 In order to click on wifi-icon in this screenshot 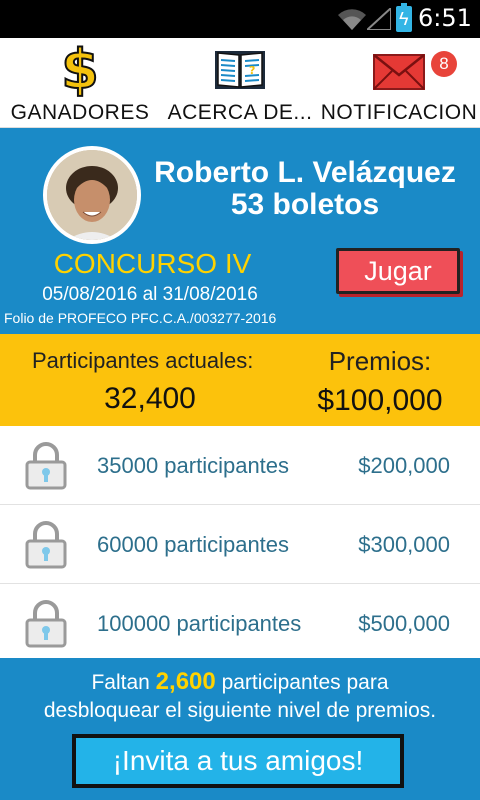, I will do `click(352, 19)`.